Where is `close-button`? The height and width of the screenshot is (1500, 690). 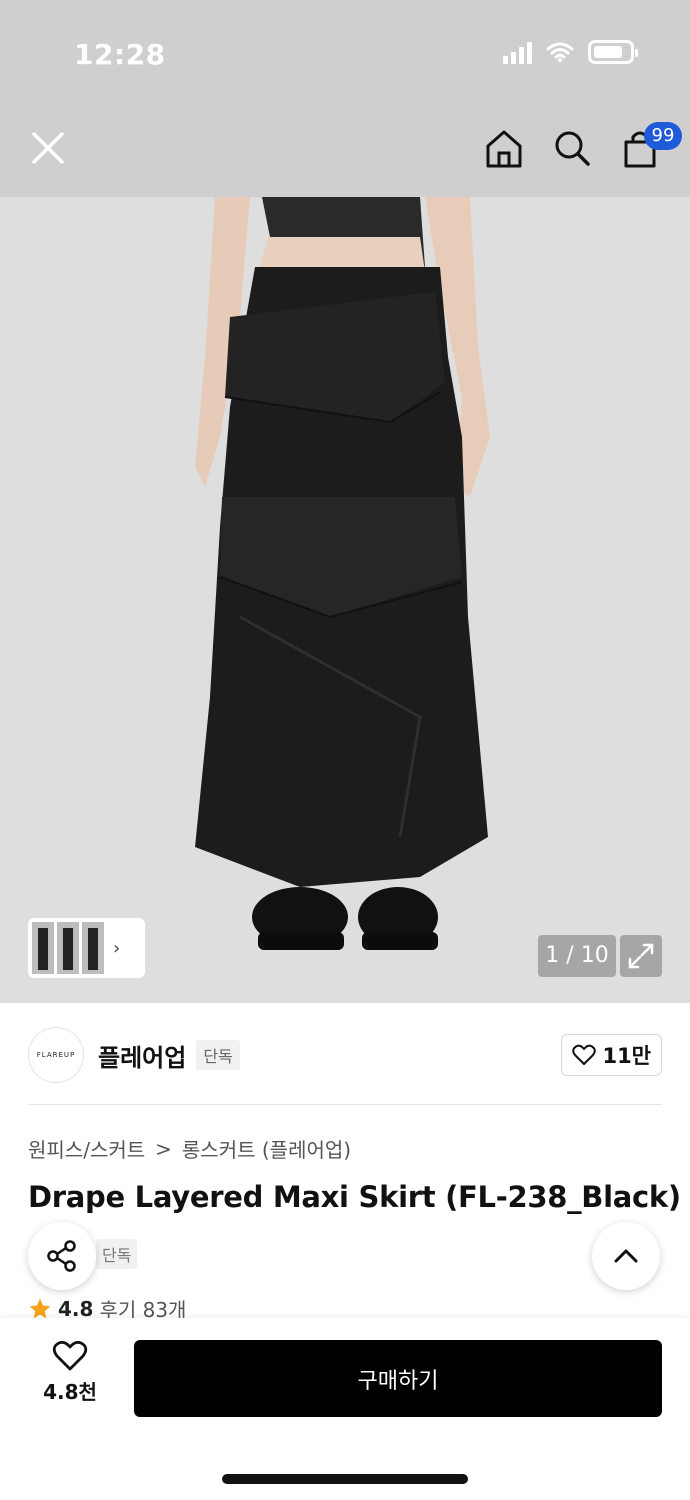 close-button is located at coordinates (48, 148).